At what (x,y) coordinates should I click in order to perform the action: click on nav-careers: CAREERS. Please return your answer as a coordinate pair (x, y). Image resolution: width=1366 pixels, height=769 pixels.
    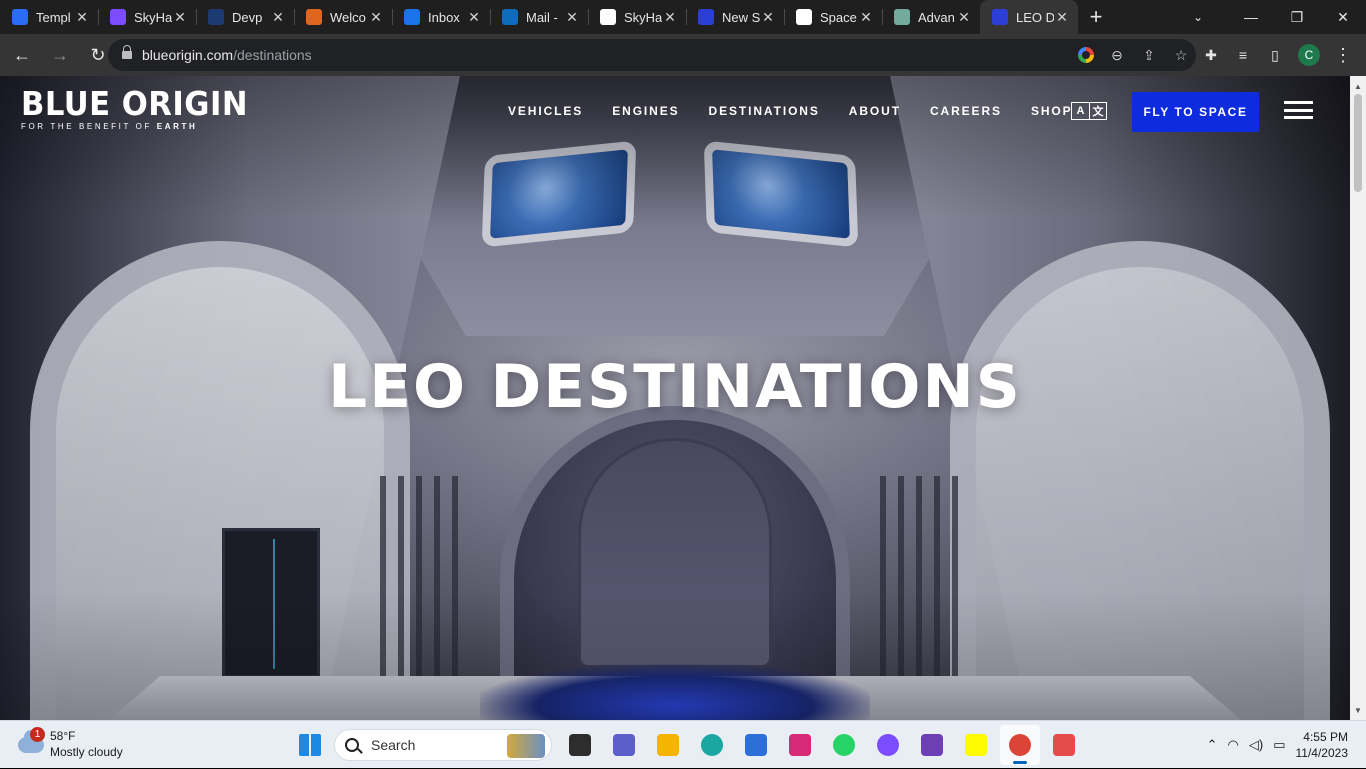
    Looking at the image, I should click on (966, 111).